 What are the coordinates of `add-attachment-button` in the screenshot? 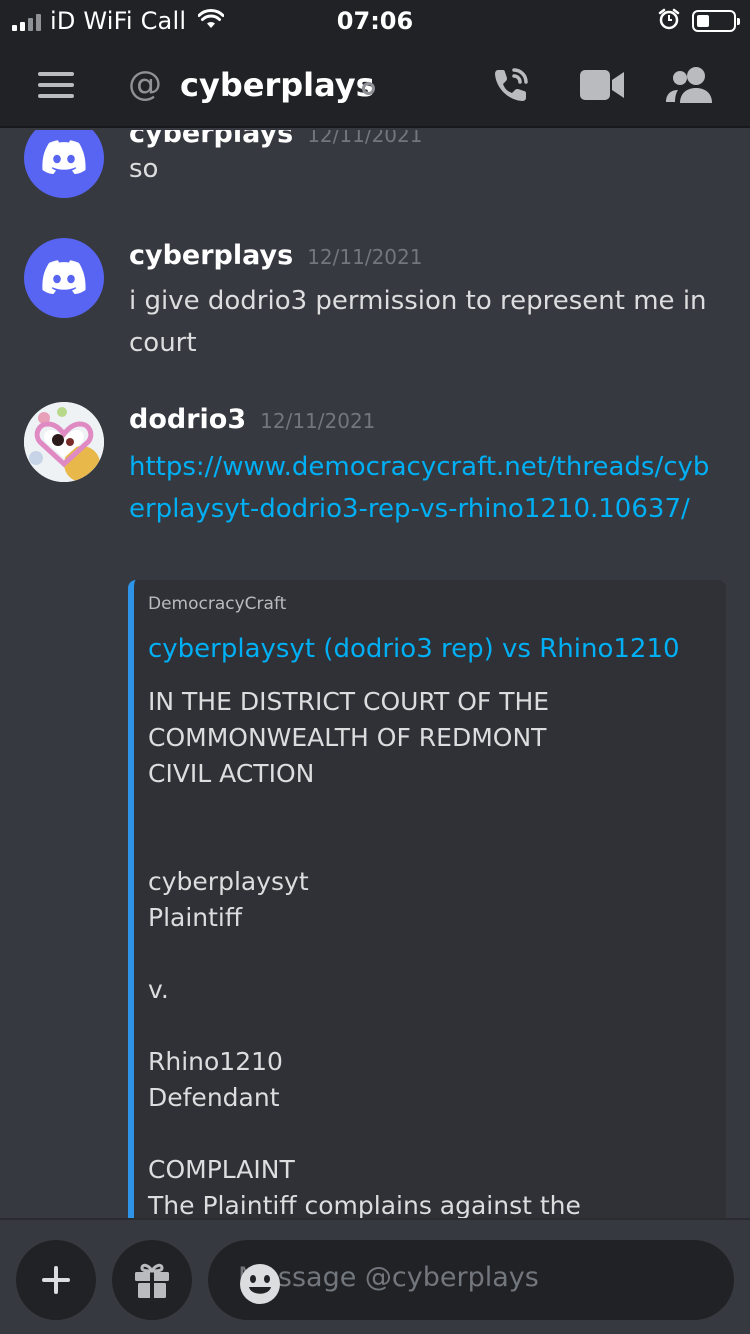 It's located at (56, 1280).